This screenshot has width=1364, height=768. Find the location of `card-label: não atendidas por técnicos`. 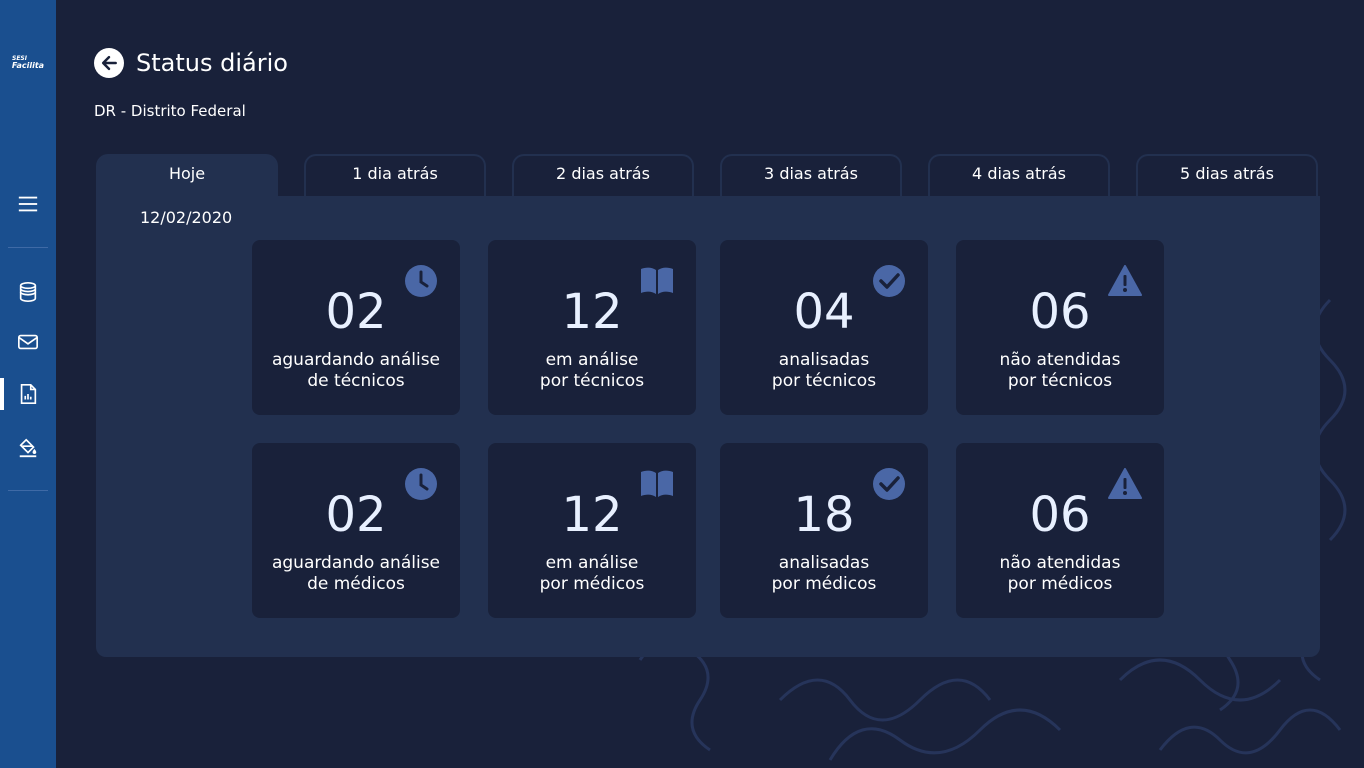

card-label: não atendidas por técnicos is located at coordinates (1060, 371).